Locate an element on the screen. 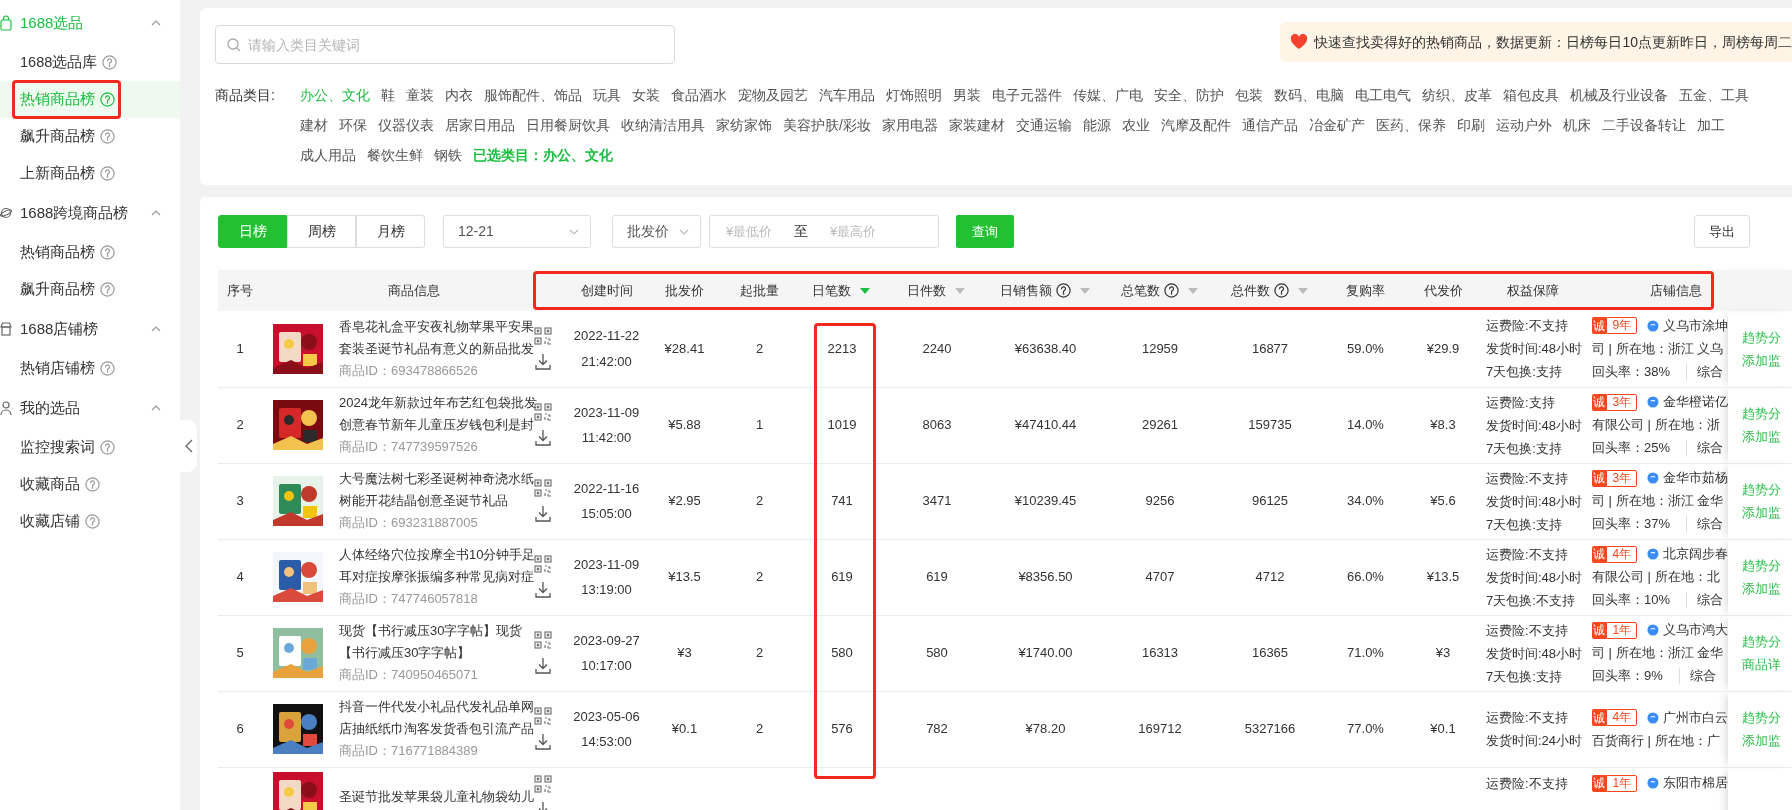 Image resolution: width=1792 pixels, height=810 pixels. category-link: 家纺家饰 is located at coordinates (744, 125).